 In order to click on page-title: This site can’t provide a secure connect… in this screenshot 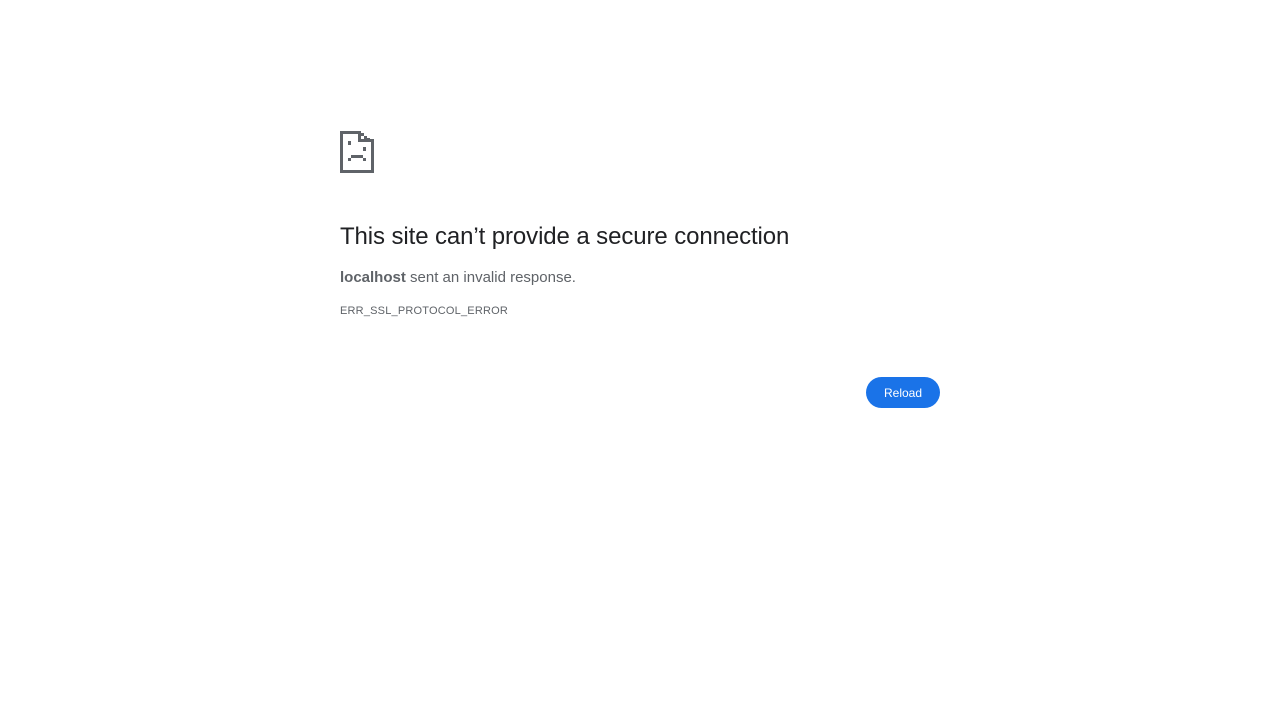, I will do `click(565, 236)`.